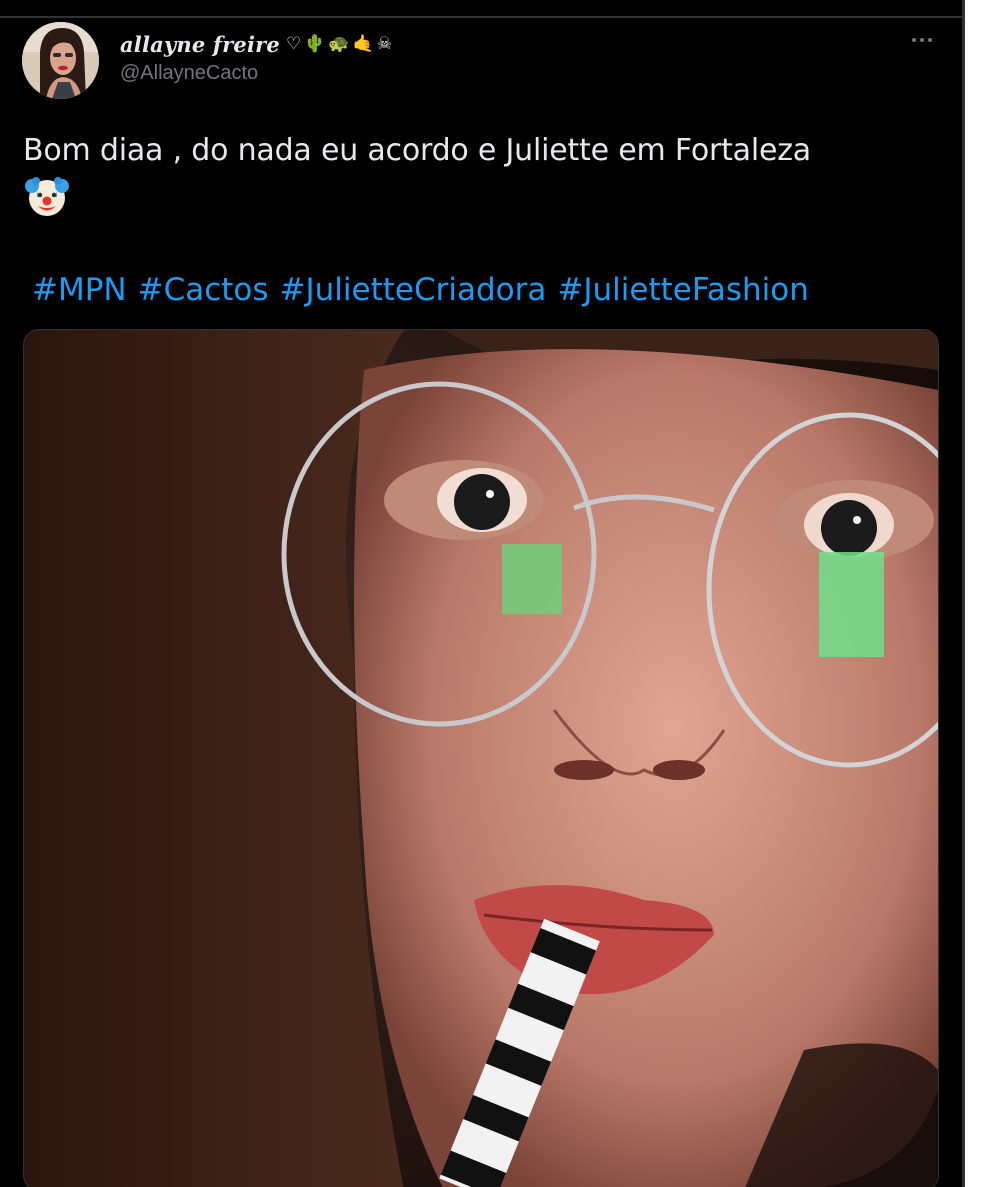  I want to click on turtle-emoji-icon: 🐢, so click(339, 43).